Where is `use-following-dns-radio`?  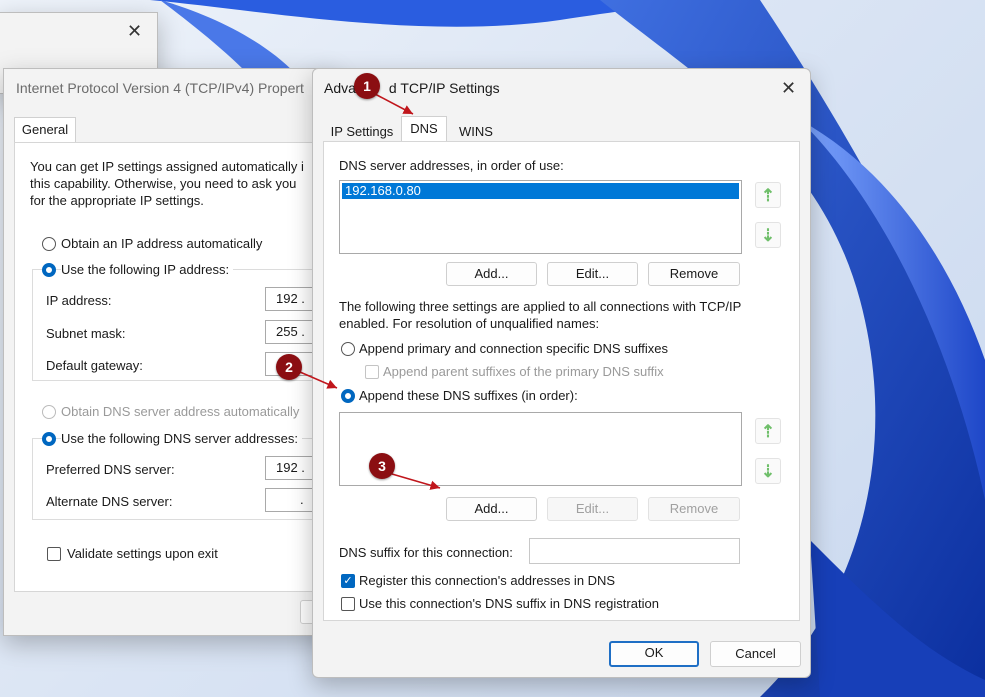
use-following-dns-radio is located at coordinates (49, 439).